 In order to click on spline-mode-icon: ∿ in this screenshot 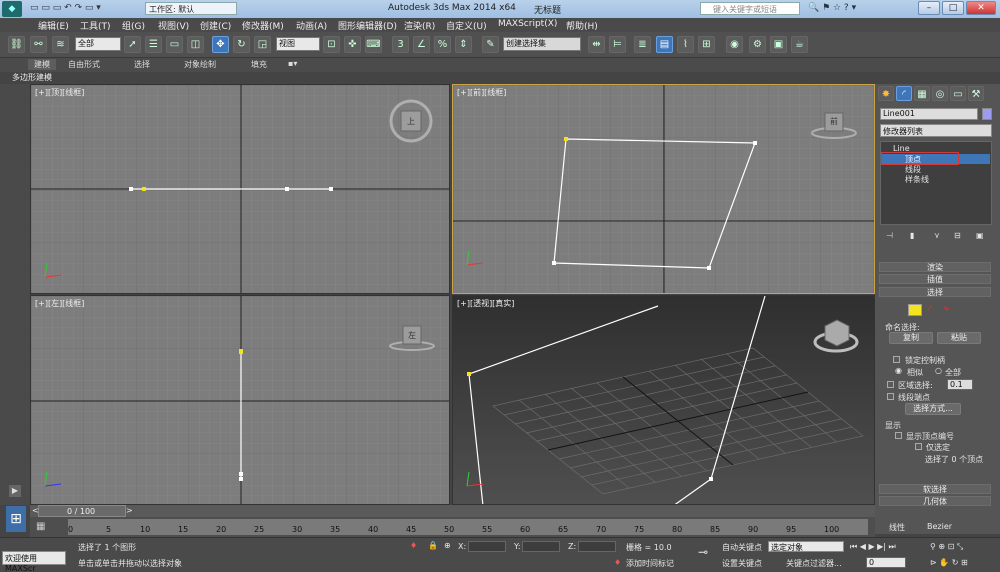, I will do `click(946, 308)`.